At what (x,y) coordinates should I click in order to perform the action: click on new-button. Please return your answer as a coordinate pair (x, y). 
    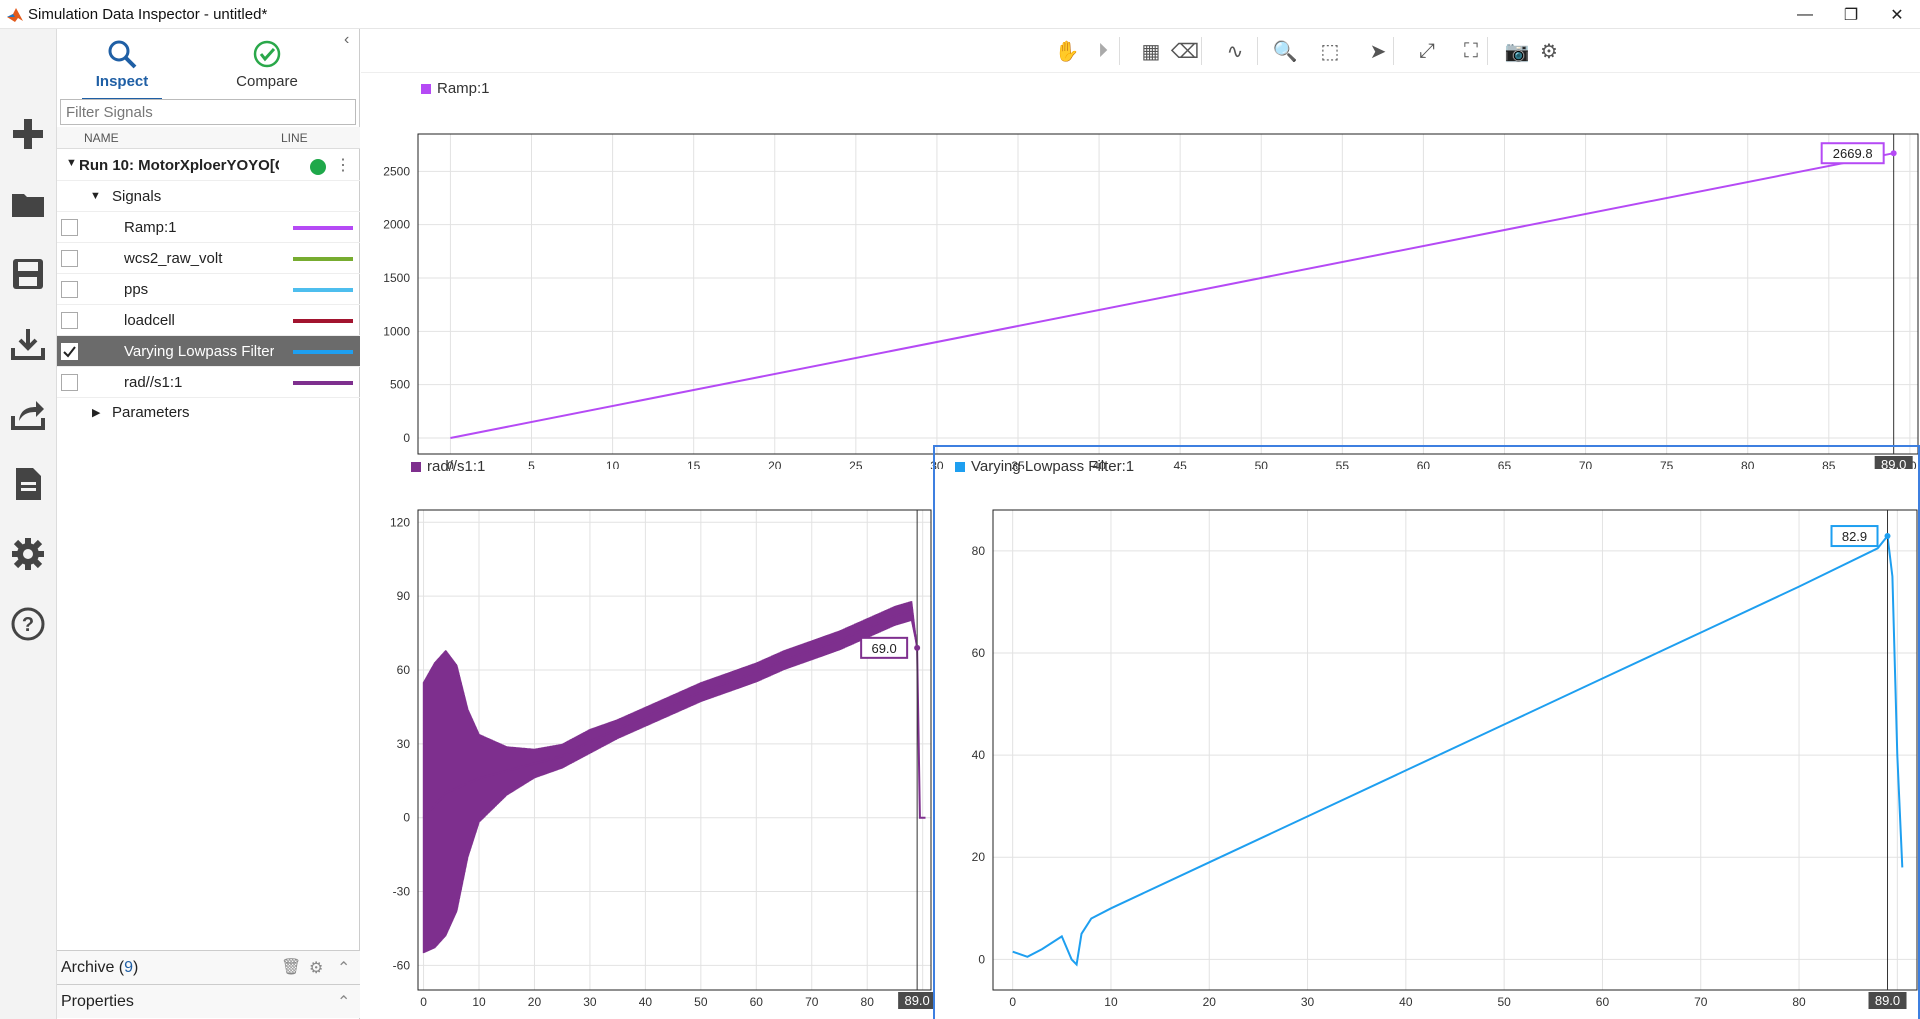
    Looking at the image, I should click on (28, 134).